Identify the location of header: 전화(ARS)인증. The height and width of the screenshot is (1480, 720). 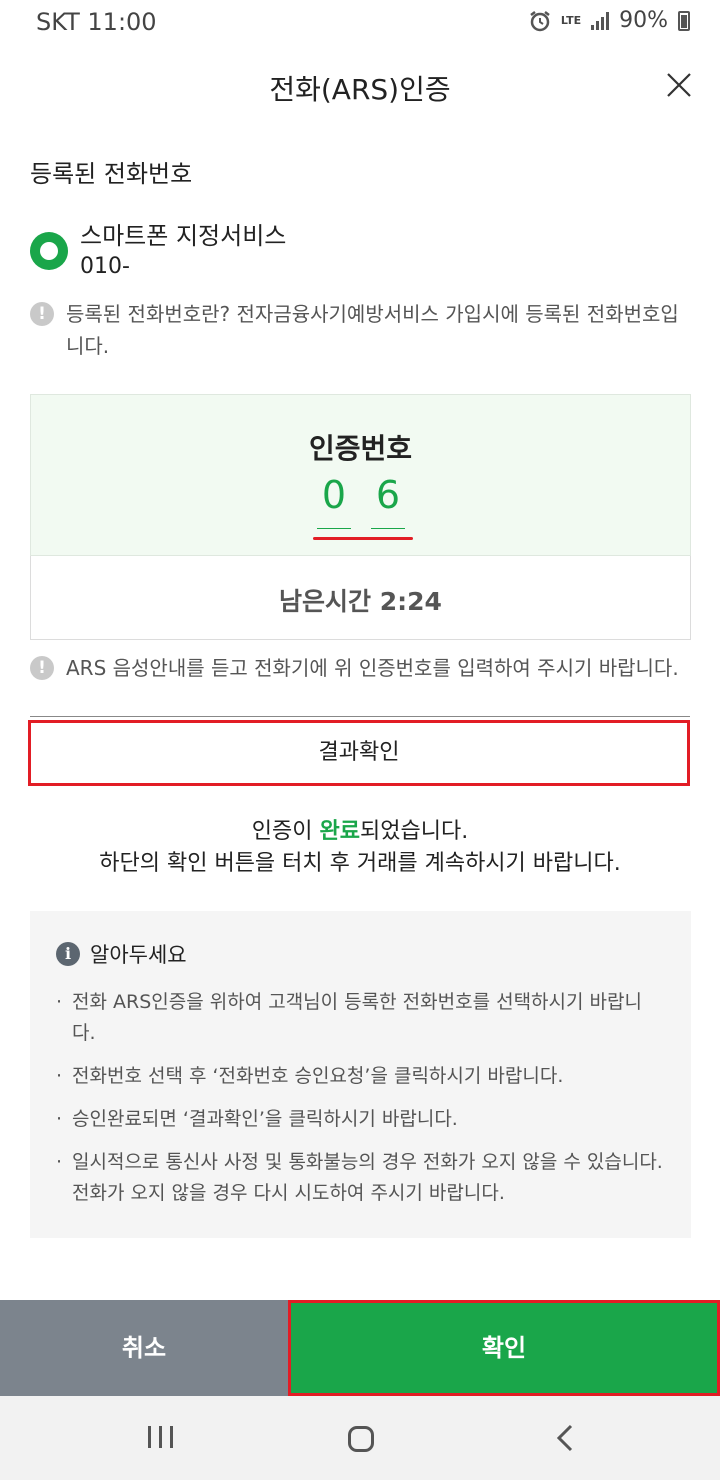
(360, 87).